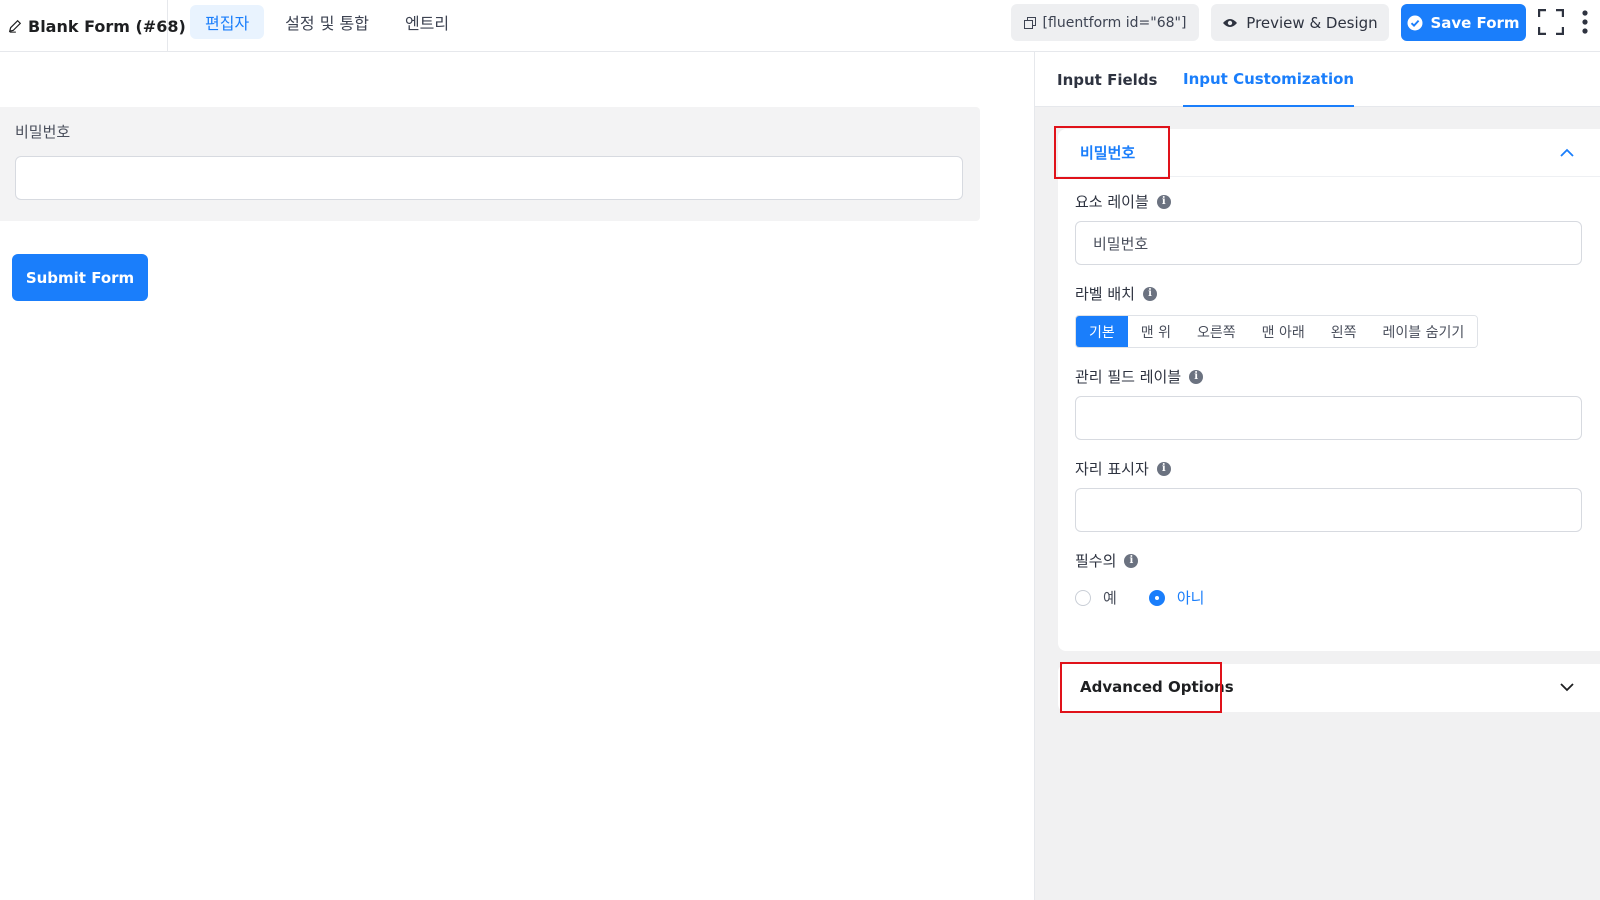  What do you see at coordinates (15, 26) in the screenshot?
I see `pen-icon` at bounding box center [15, 26].